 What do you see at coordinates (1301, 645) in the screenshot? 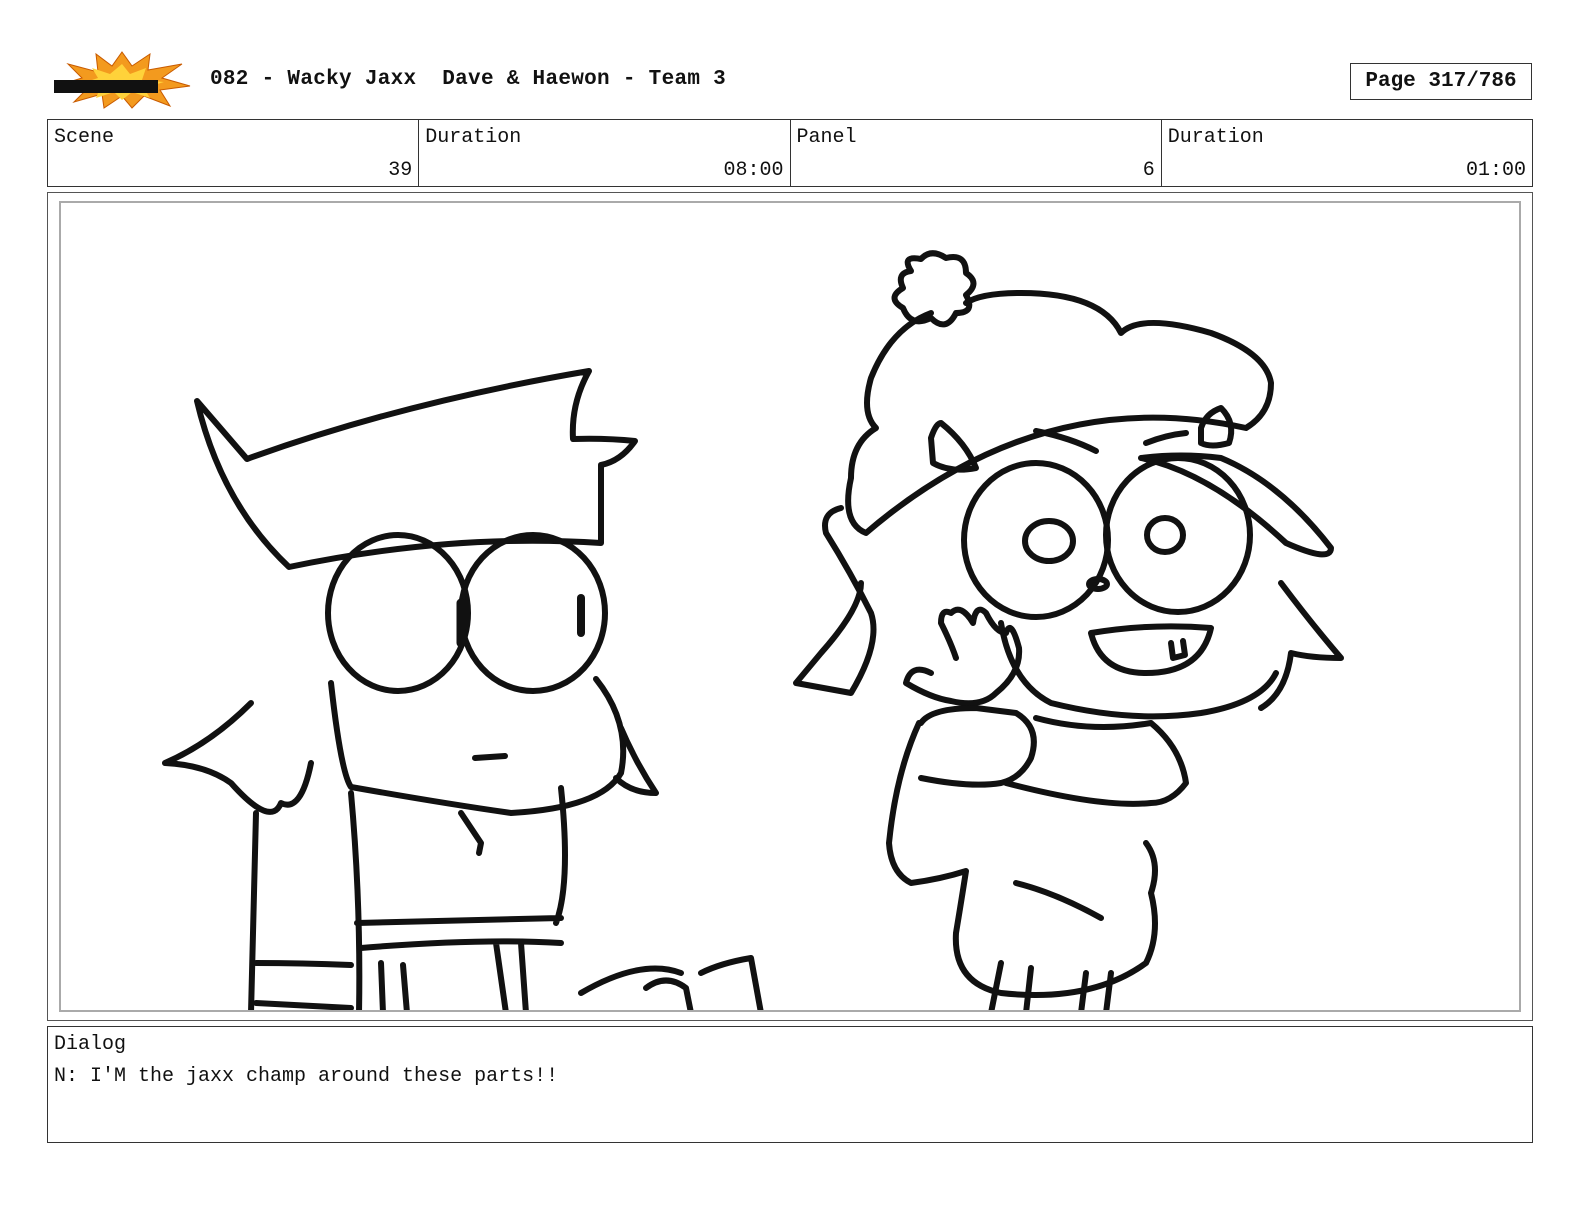
I see `girl-ear-right` at bounding box center [1301, 645].